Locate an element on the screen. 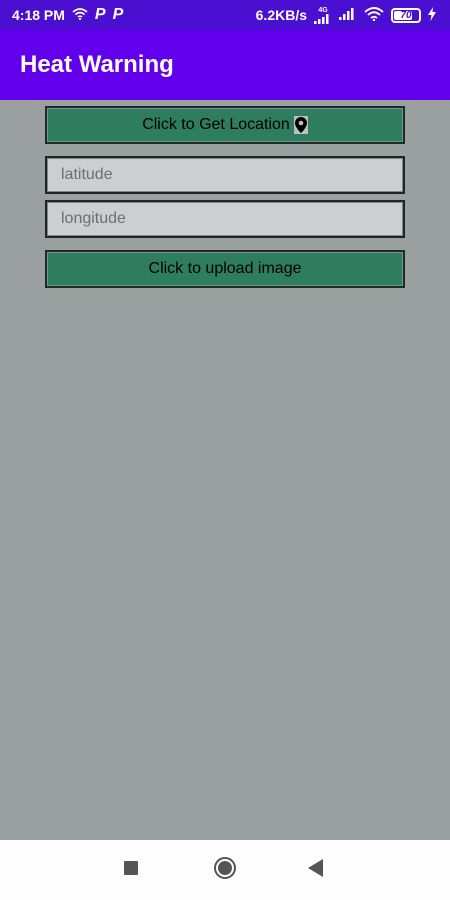  square-icon is located at coordinates (131, 870).